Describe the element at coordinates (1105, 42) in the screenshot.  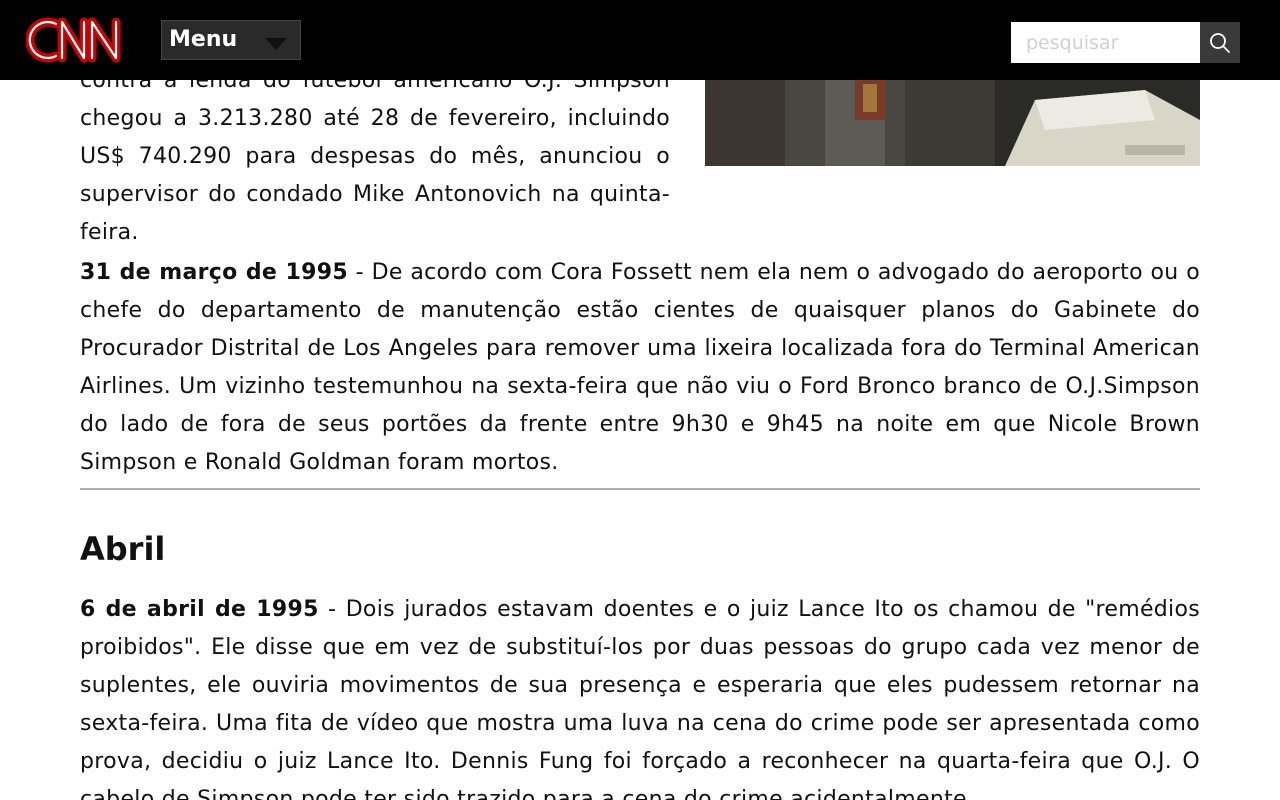
I see `search-input` at that location.